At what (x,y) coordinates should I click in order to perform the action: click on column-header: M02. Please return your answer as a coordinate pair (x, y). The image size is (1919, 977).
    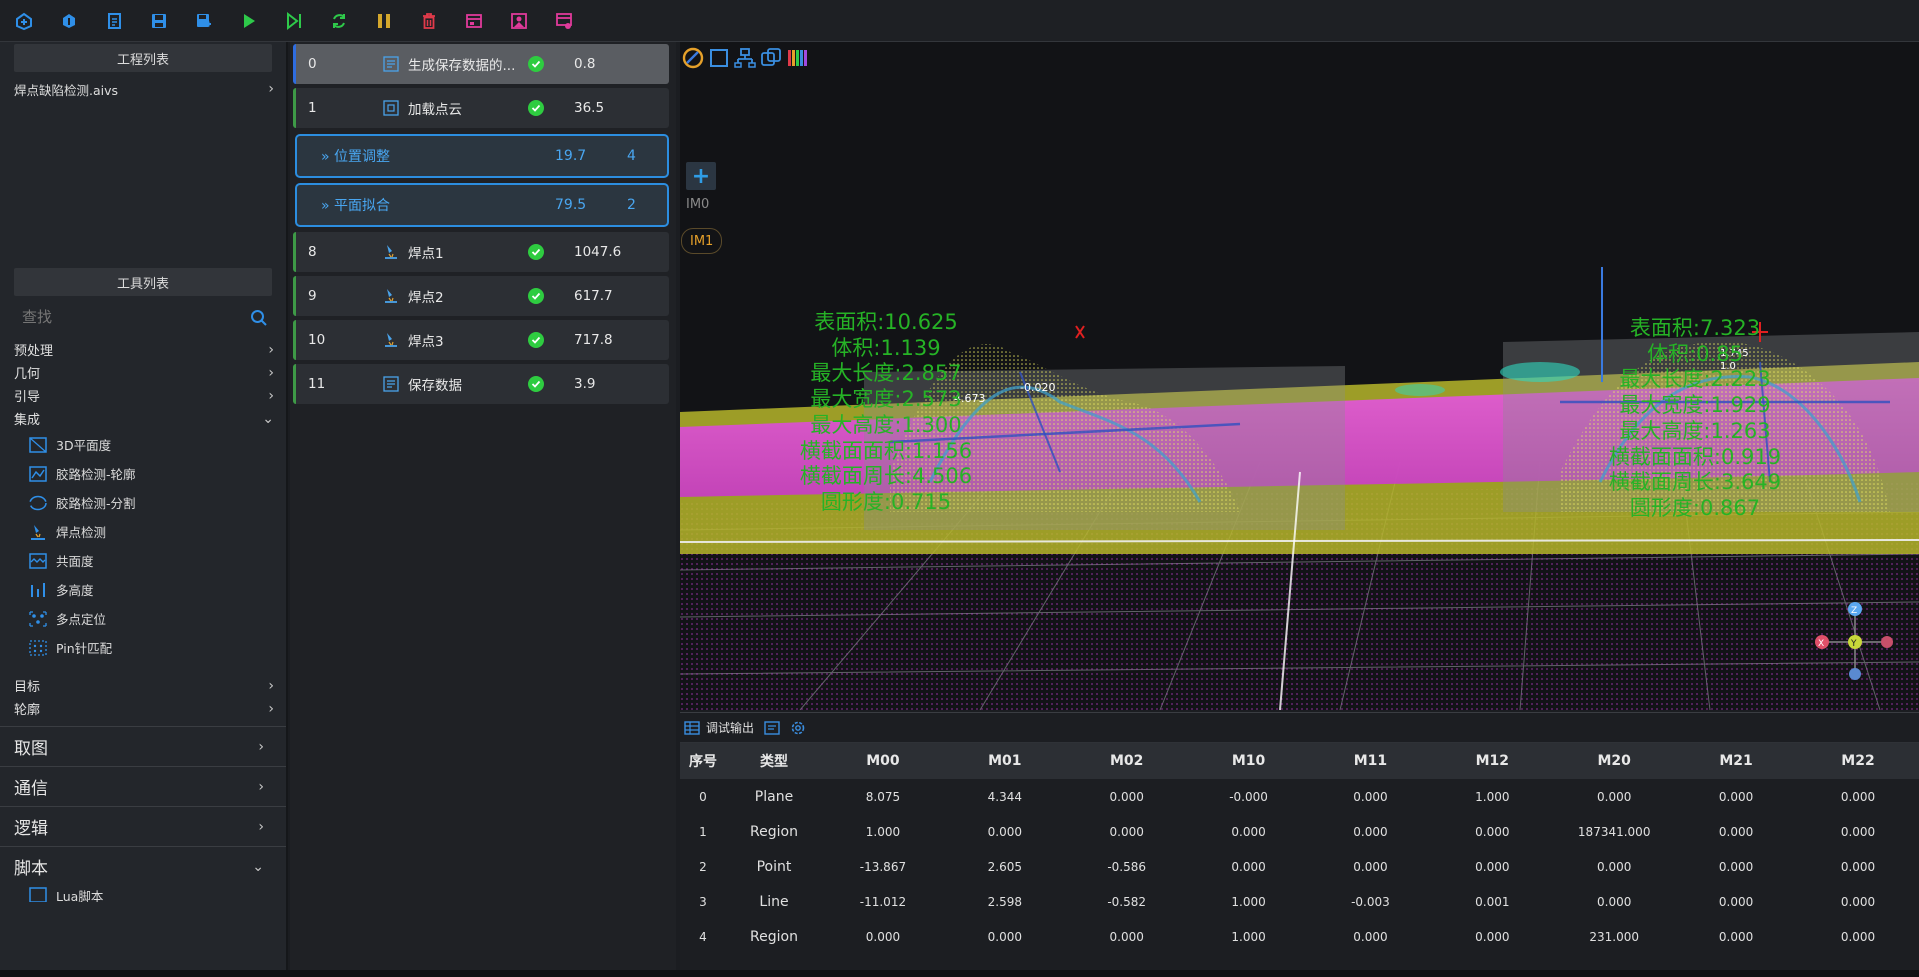
    Looking at the image, I should click on (1126, 761).